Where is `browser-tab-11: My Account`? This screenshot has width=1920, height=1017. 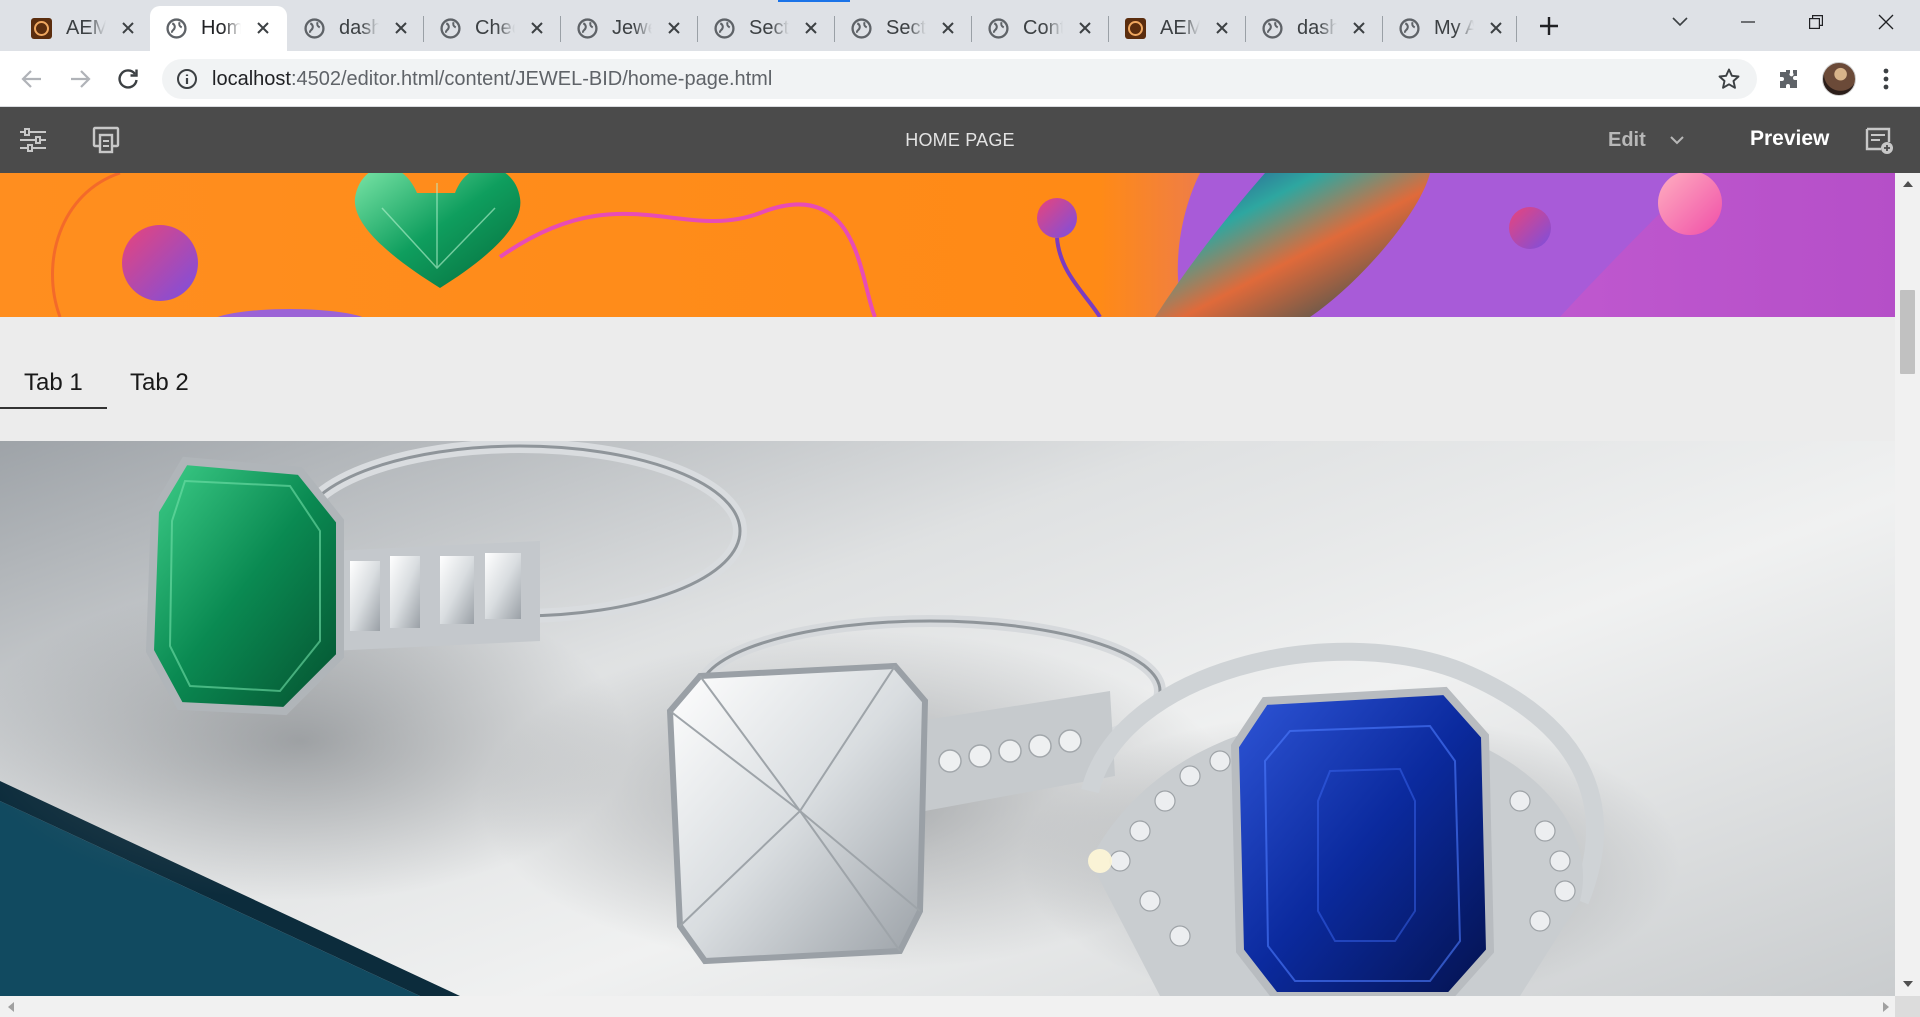 browser-tab-11: My Account is located at coordinates (1451, 28).